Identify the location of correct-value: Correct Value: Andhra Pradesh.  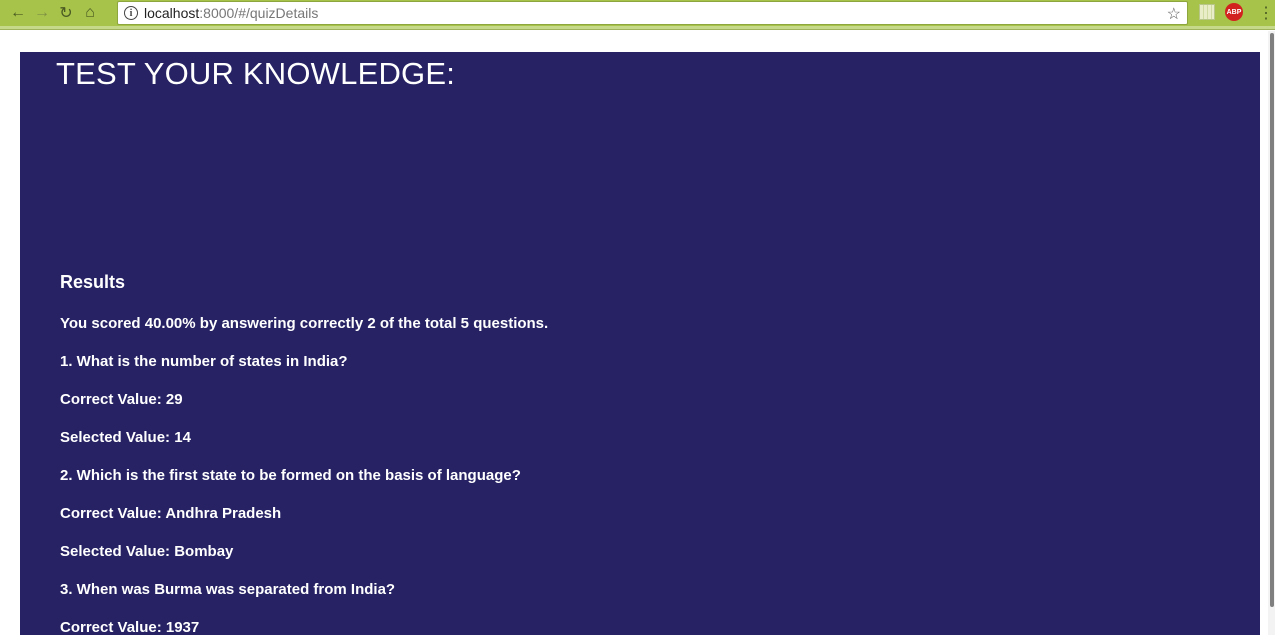
(171, 513).